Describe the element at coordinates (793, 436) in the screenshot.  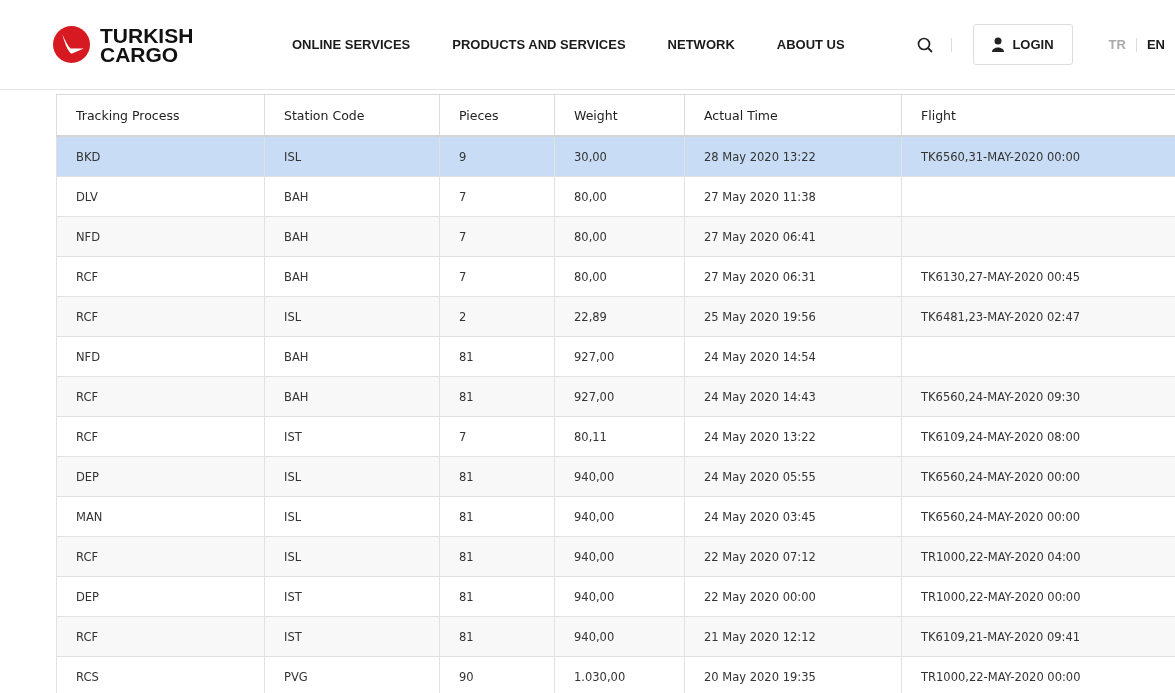
I see `table-cell: 24 May 2020 13:22` at that location.